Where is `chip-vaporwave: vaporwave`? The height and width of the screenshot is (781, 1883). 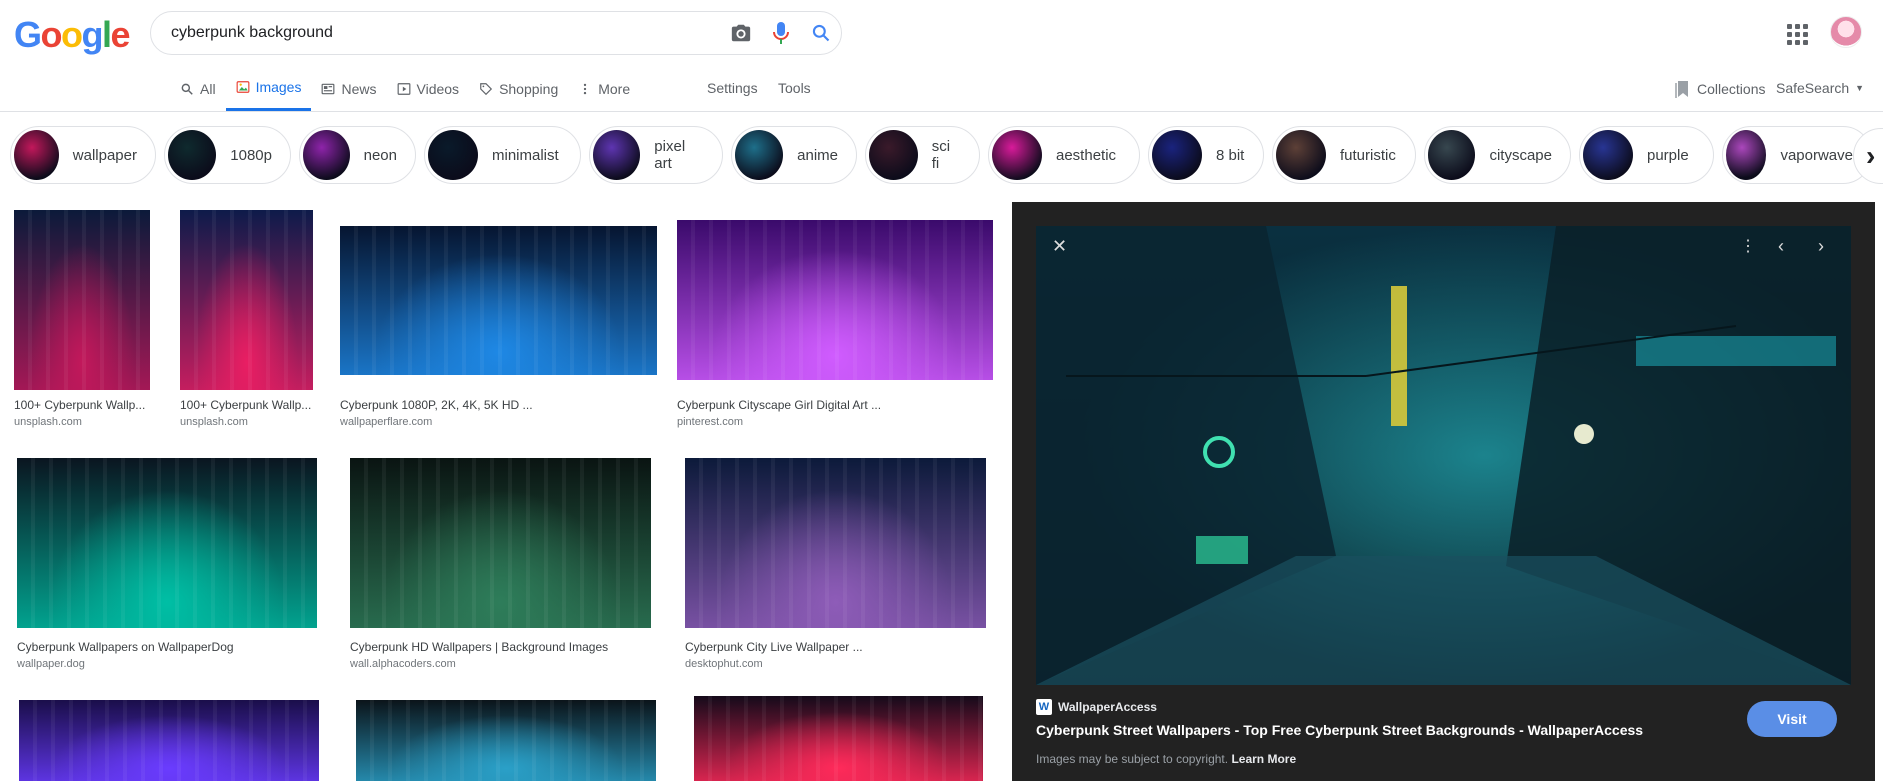 chip-vaporwave: vaporwave is located at coordinates (1797, 155).